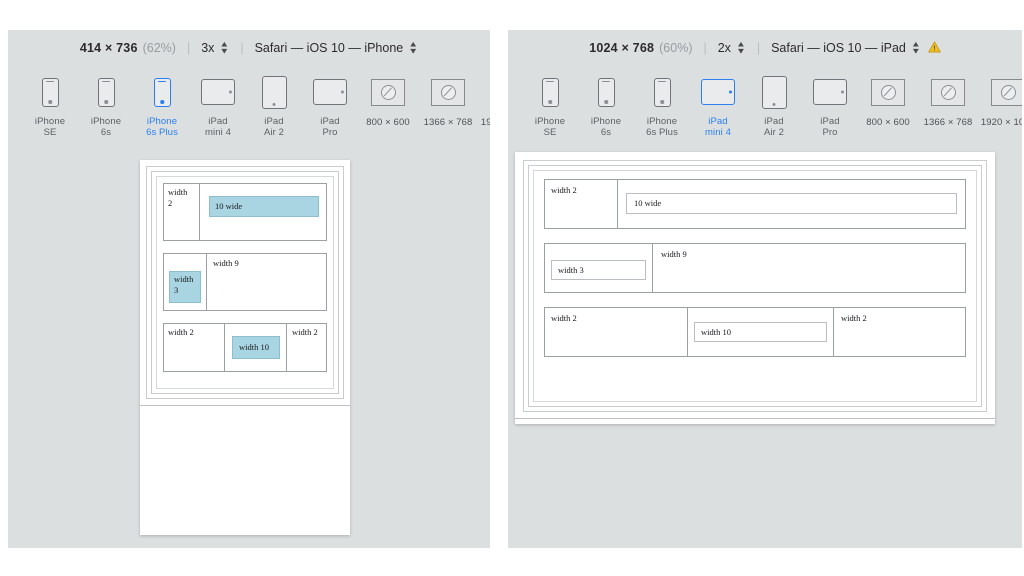 This screenshot has height=576, width=1024. Describe the element at coordinates (724, 48) in the screenshot. I see `right-scale-label: 2x` at that location.